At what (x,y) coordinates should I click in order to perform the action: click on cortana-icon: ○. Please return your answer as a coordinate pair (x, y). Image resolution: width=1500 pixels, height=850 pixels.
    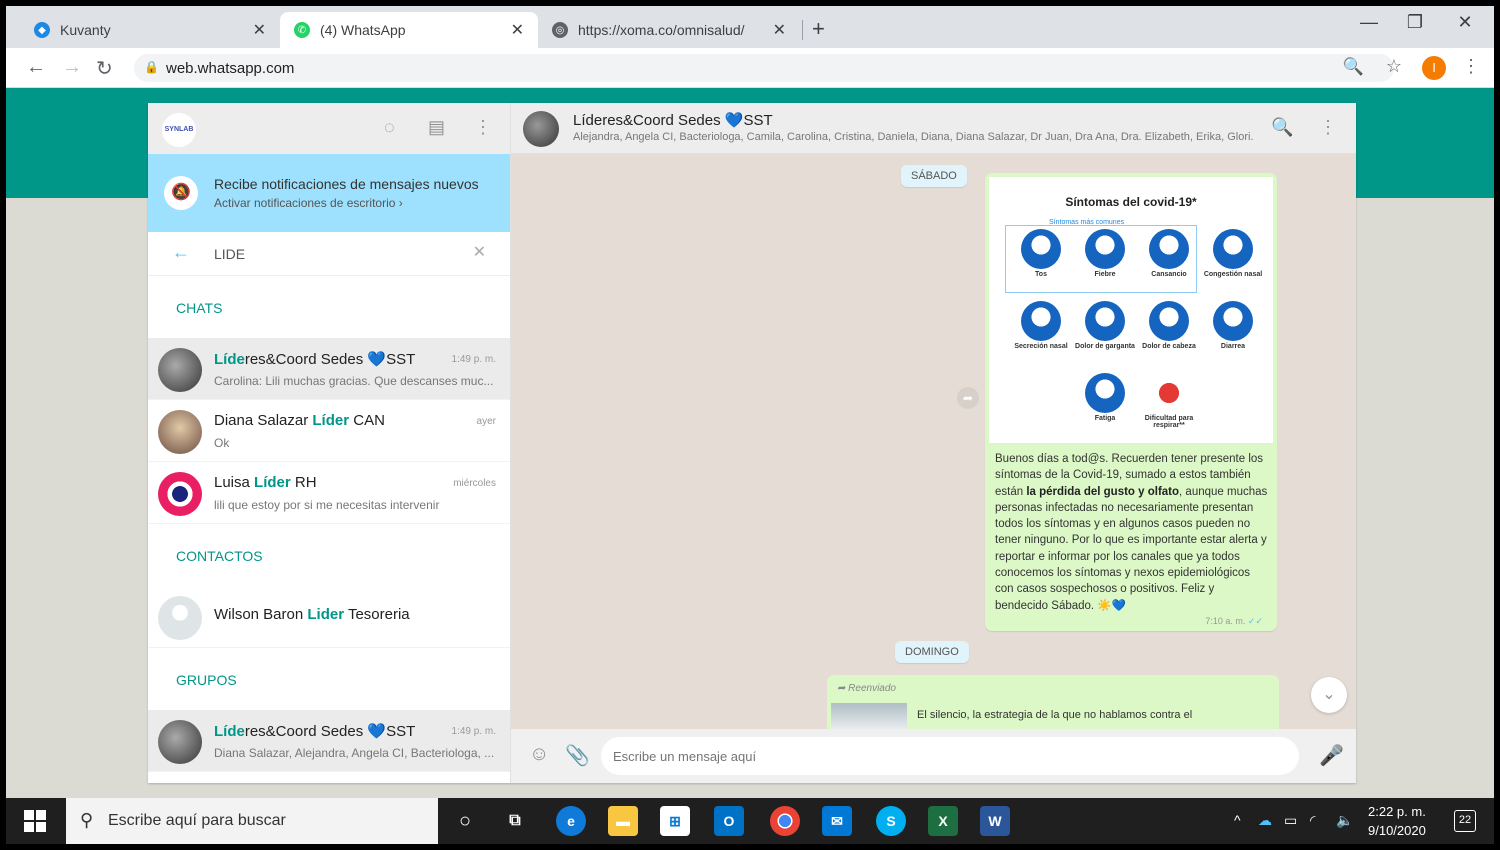
    Looking at the image, I should click on (465, 821).